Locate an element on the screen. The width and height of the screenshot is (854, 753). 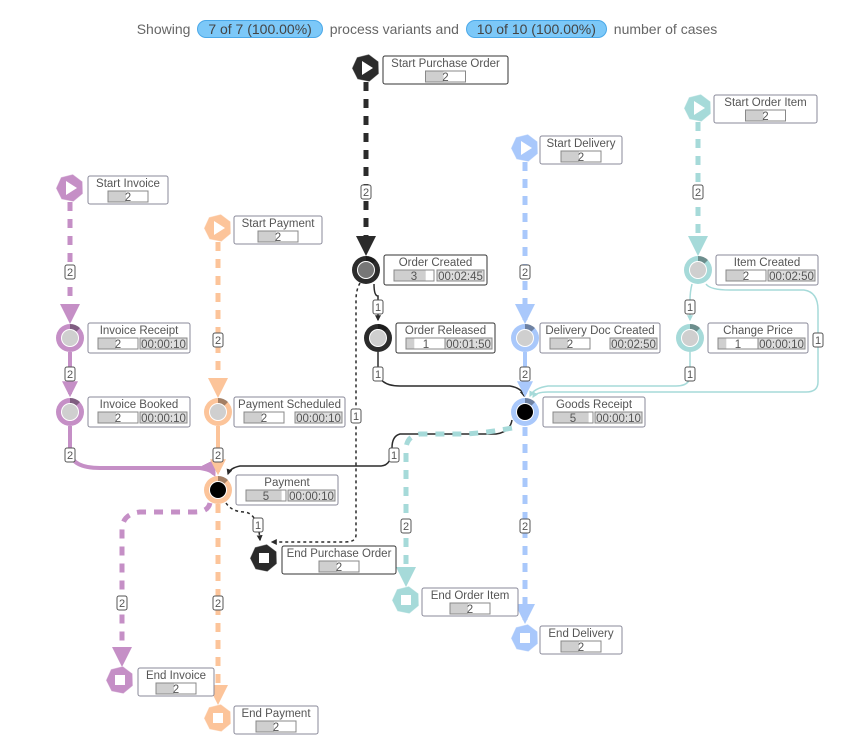
node-eoi: End Order Item 2 is located at coordinates (455, 601).